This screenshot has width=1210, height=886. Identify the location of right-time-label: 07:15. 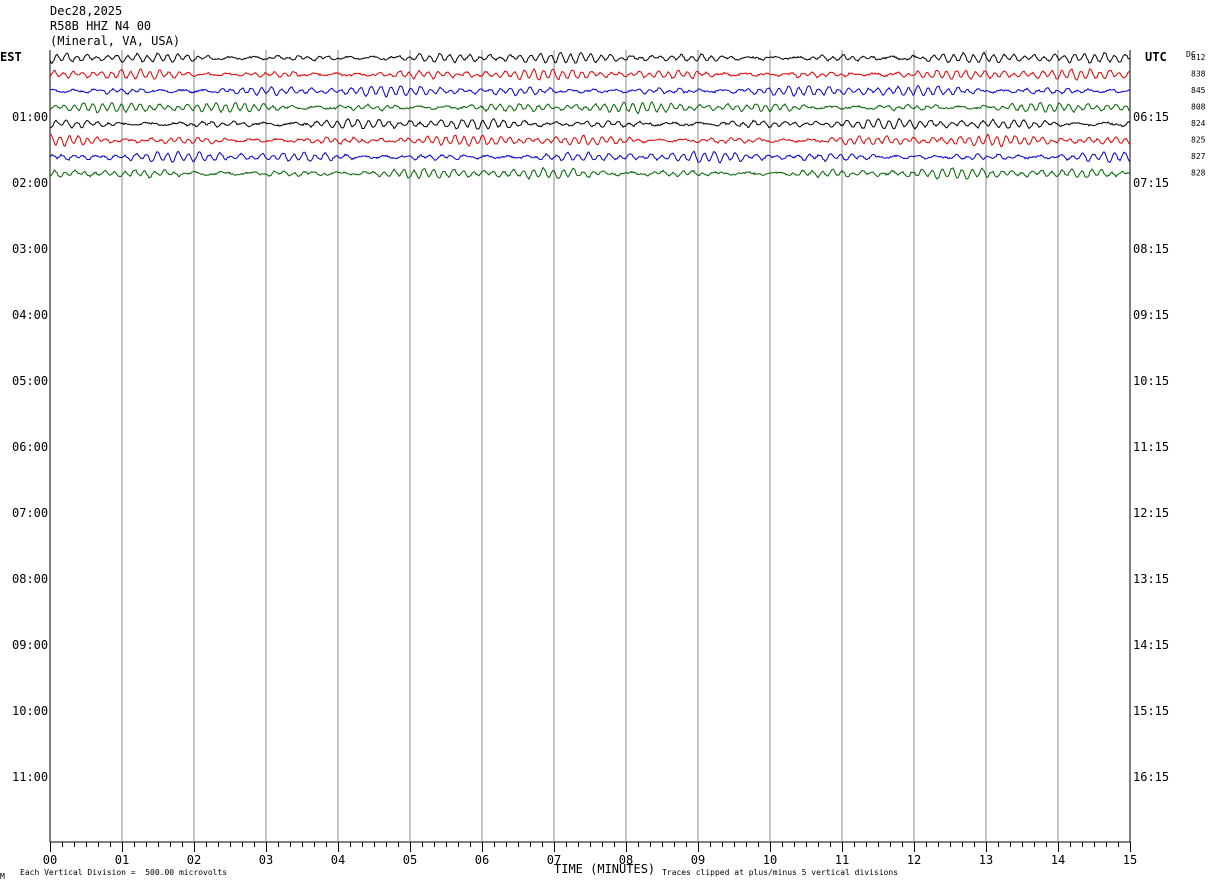
(1151, 183).